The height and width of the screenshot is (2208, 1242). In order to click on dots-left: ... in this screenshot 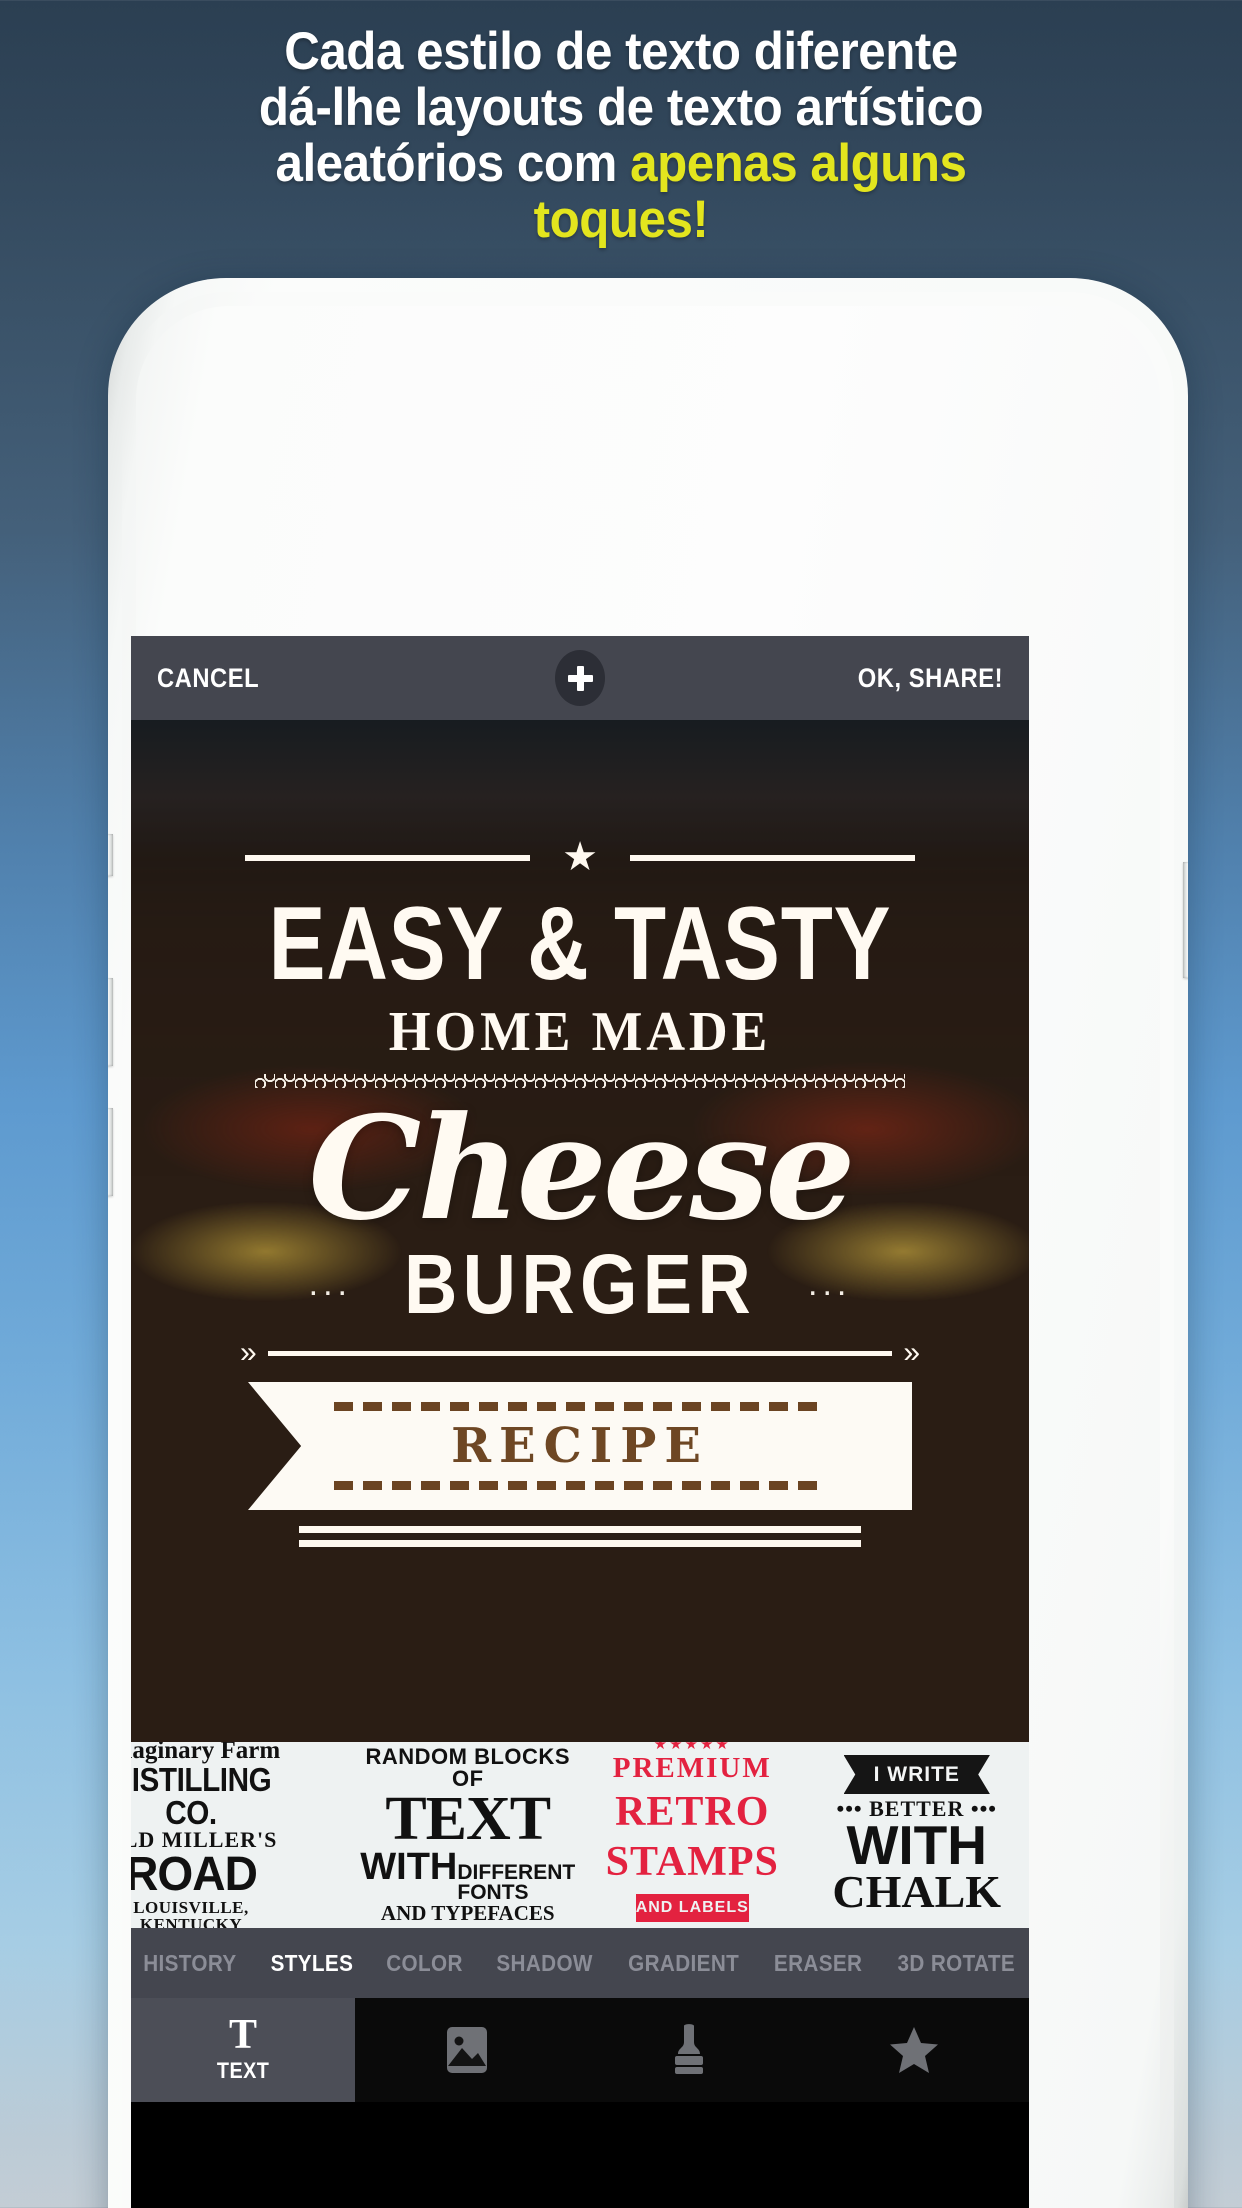, I will do `click(330, 1284)`.